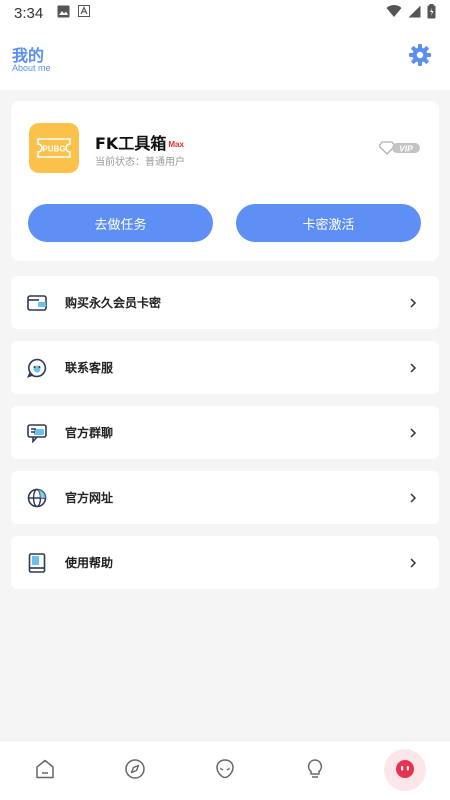 Image resolution: width=450 pixels, height=800 pixels. What do you see at coordinates (37, 368) in the screenshot?
I see `chat-bubble-icon` at bounding box center [37, 368].